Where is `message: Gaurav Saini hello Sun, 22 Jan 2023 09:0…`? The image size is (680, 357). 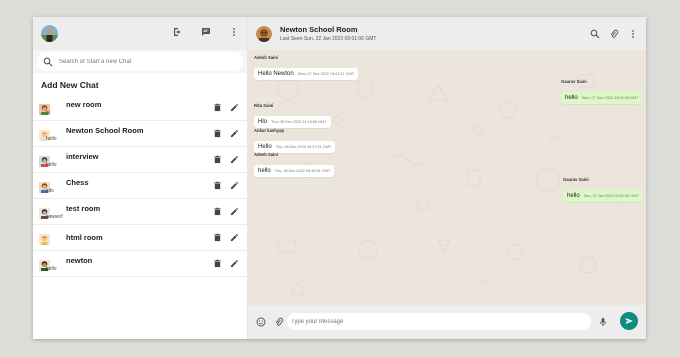
message: Gaurav Saini hello Sun, 22 Jan 2023 09:0… is located at coordinates (603, 189).